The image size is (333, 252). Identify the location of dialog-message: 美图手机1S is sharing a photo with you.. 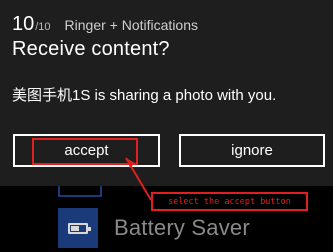
(144, 95).